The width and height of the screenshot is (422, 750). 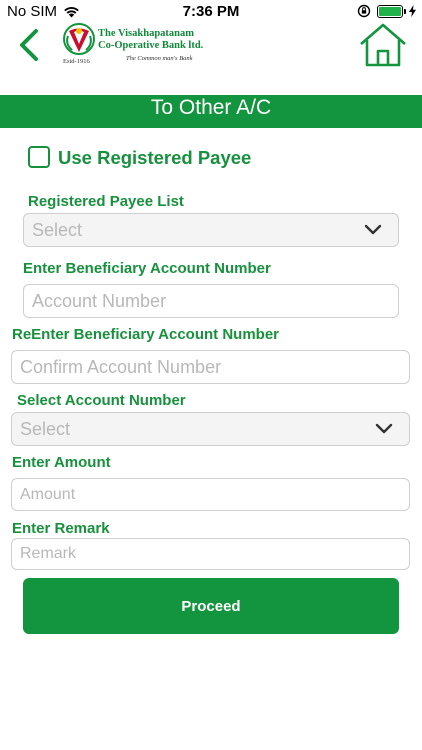 I want to click on confirm-account-number-input, so click(x=210, y=367).